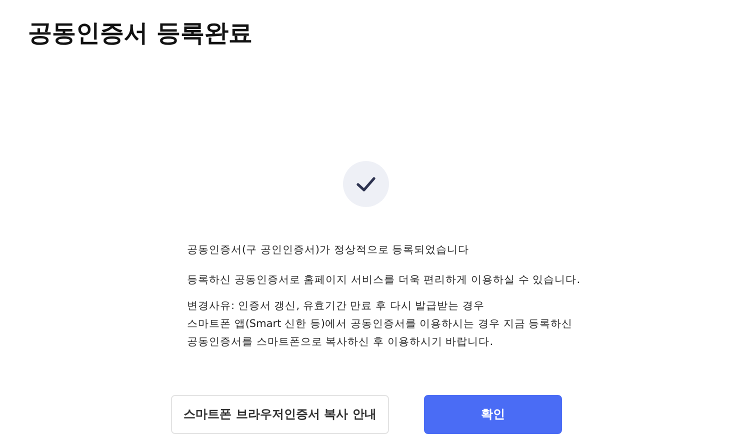 This screenshot has height=445, width=730. What do you see at coordinates (280, 414) in the screenshot?
I see `guide-button: 스마트폰 브라우저인증서 복사 안내` at bounding box center [280, 414].